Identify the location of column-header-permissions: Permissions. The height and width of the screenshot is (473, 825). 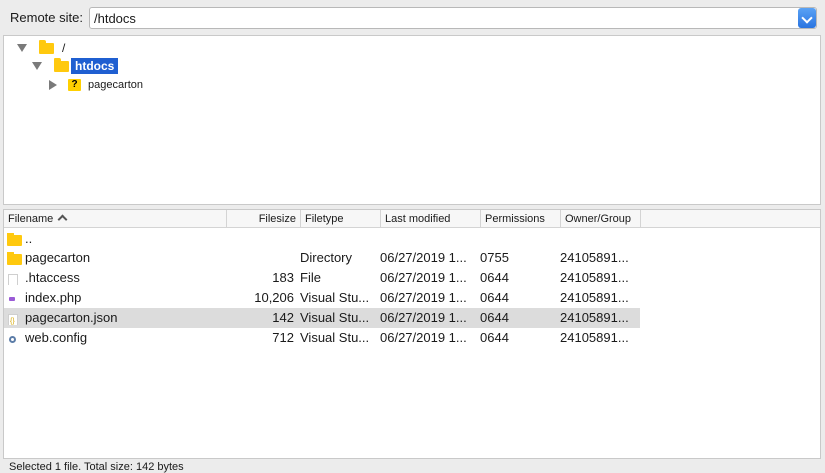
(521, 219).